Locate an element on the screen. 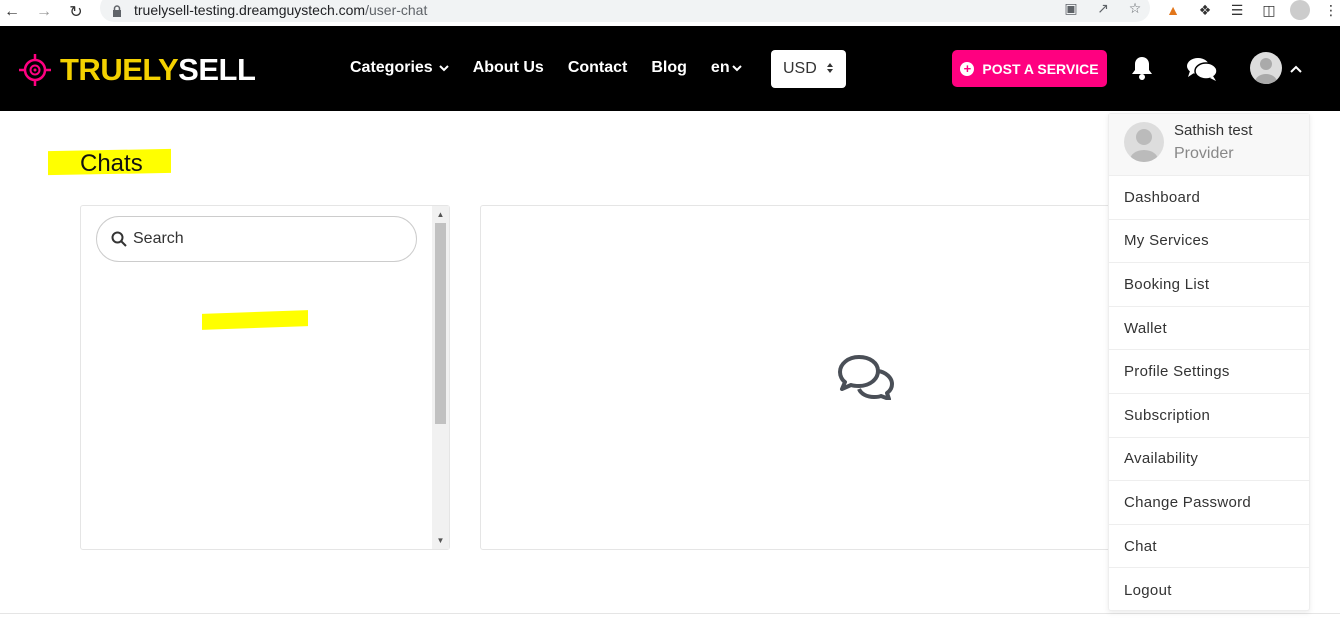 The width and height of the screenshot is (1340, 631). footer-divider is located at coordinates (670, 613).